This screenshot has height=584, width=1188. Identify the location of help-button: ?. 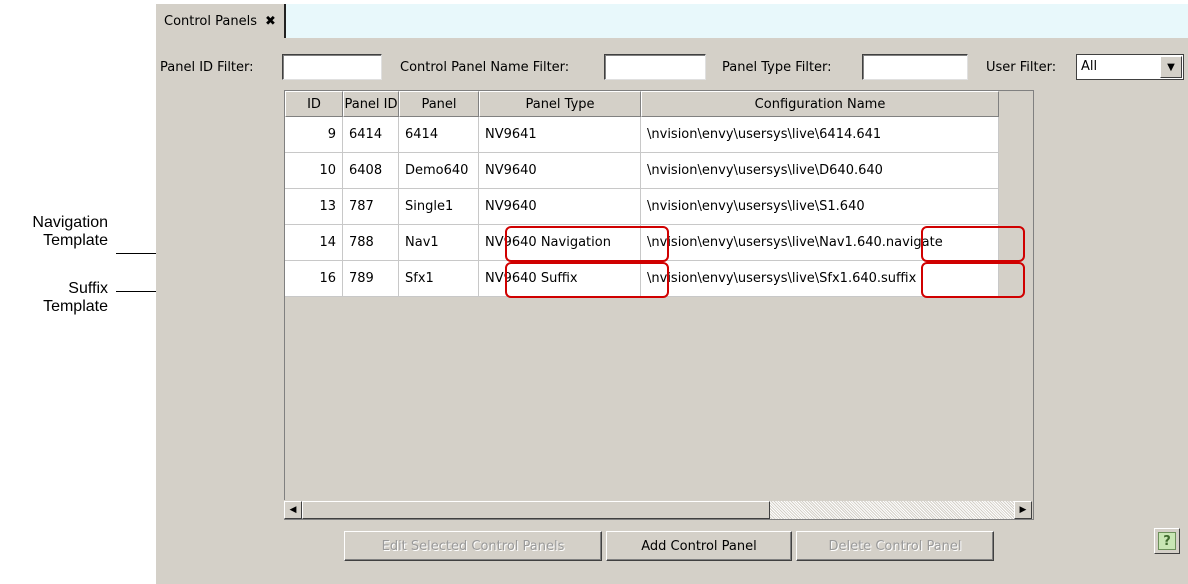
(1167, 541).